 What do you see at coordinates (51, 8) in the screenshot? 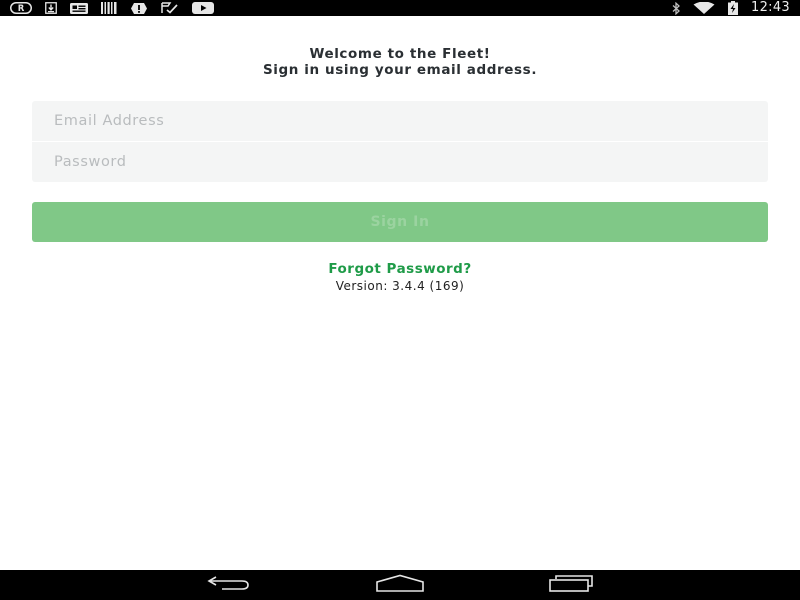
I see `download-icon` at bounding box center [51, 8].